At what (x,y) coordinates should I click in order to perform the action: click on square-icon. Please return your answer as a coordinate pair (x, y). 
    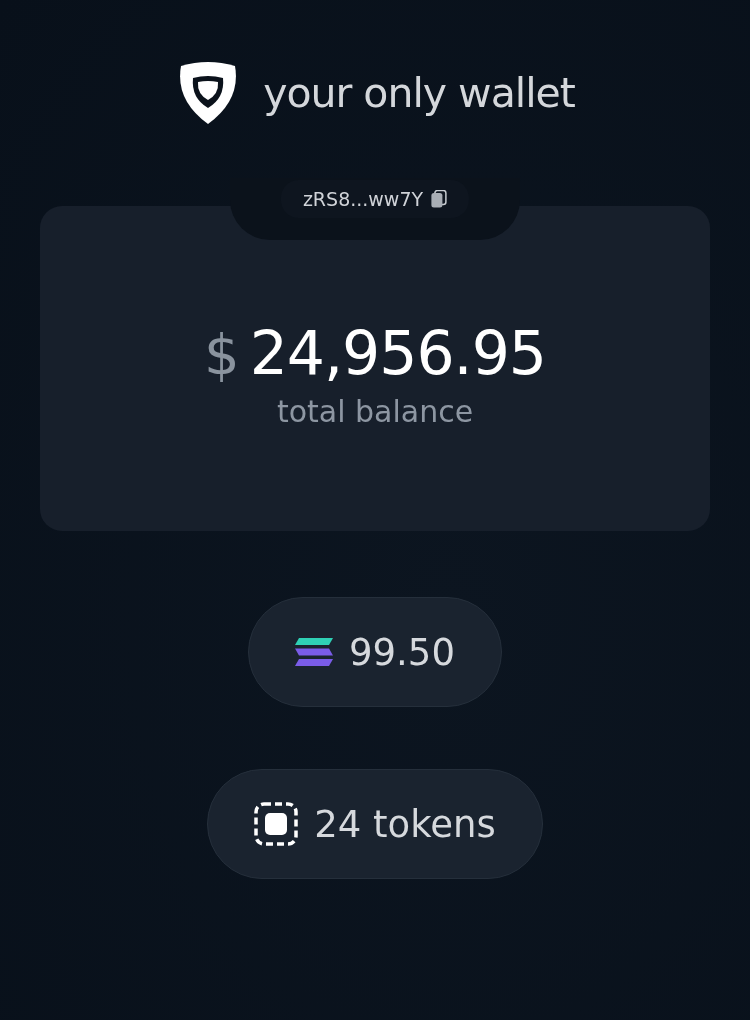
    Looking at the image, I should click on (276, 824).